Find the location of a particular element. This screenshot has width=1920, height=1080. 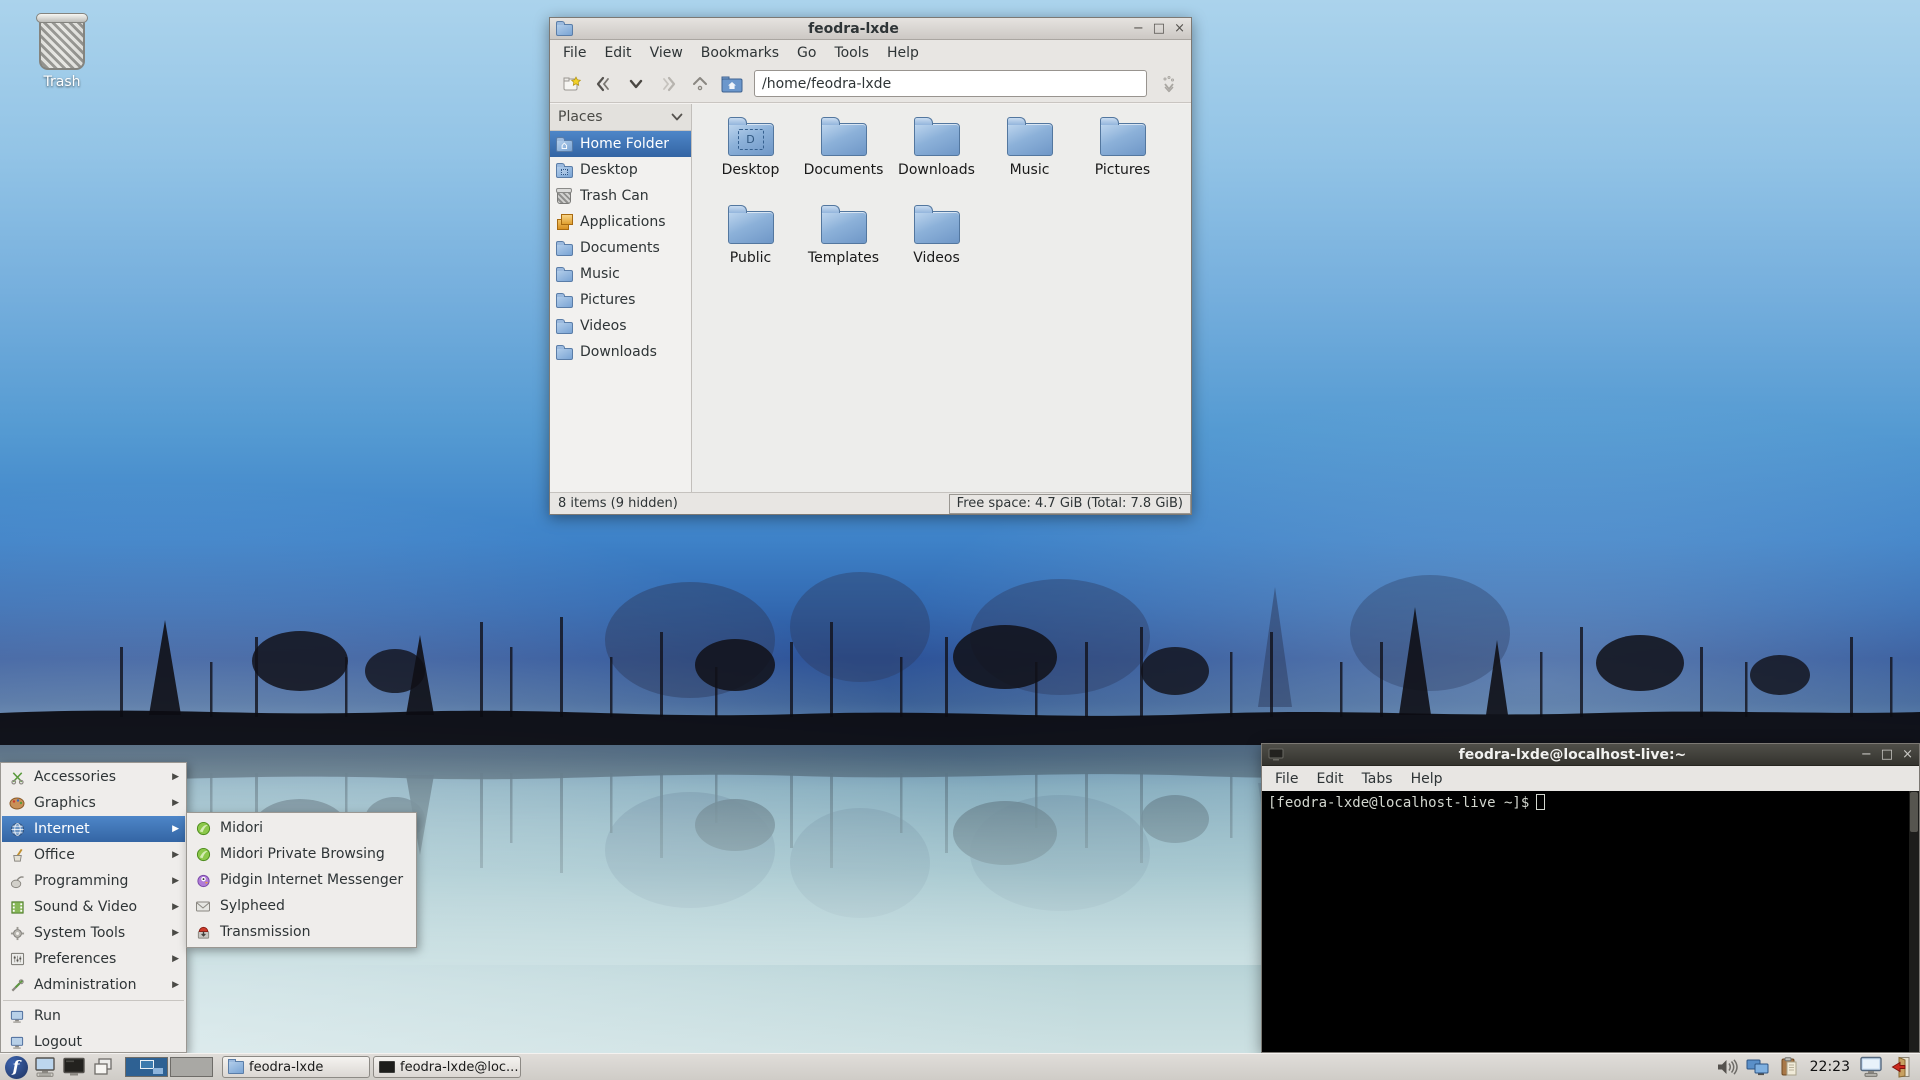

terminal-output: [feodra-lxde@localhost-live ~]$ is located at coordinates (1590, 921).